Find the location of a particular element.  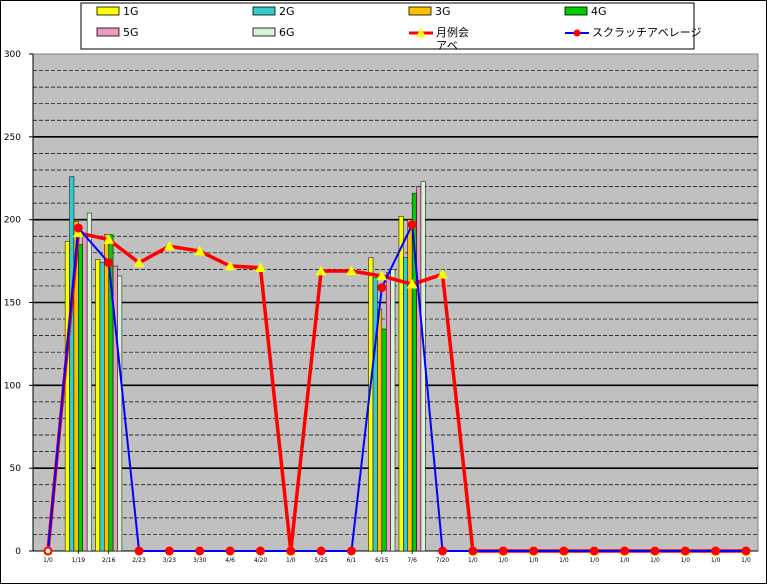

y-tick-label: 100 is located at coordinates (12, 386).